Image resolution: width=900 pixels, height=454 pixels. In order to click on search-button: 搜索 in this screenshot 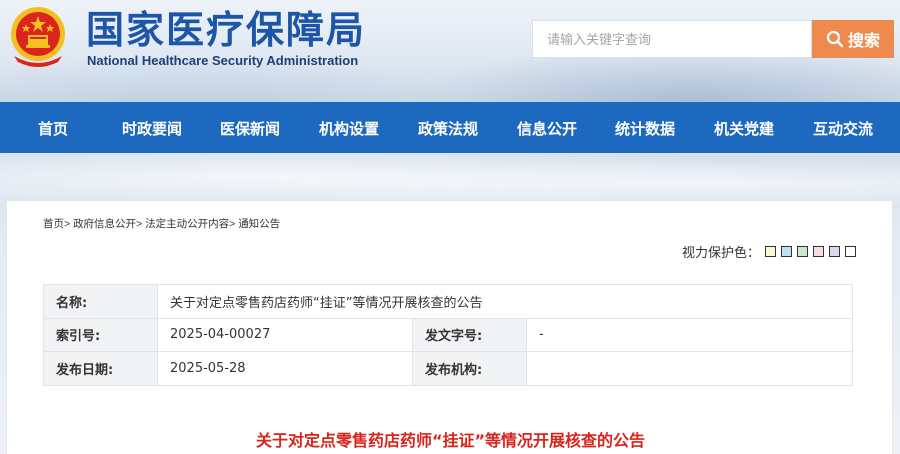, I will do `click(853, 39)`.